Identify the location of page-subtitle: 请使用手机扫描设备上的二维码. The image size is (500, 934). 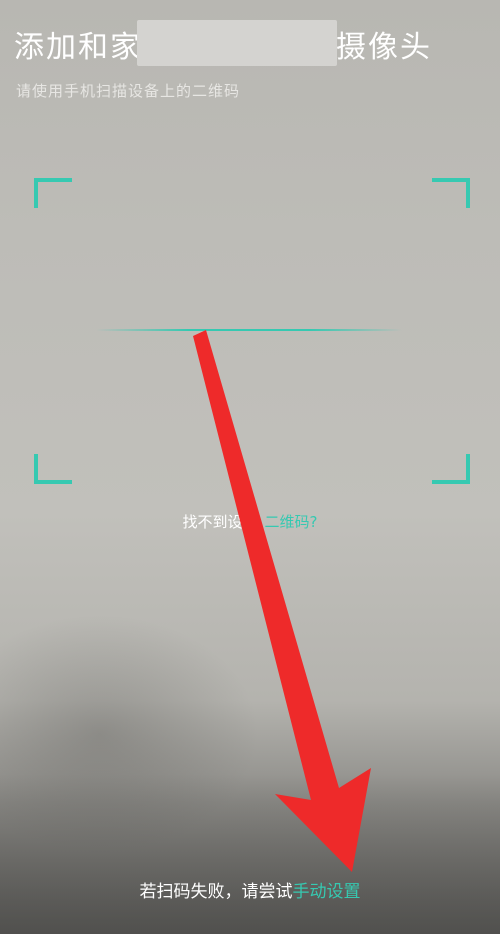
(128, 91).